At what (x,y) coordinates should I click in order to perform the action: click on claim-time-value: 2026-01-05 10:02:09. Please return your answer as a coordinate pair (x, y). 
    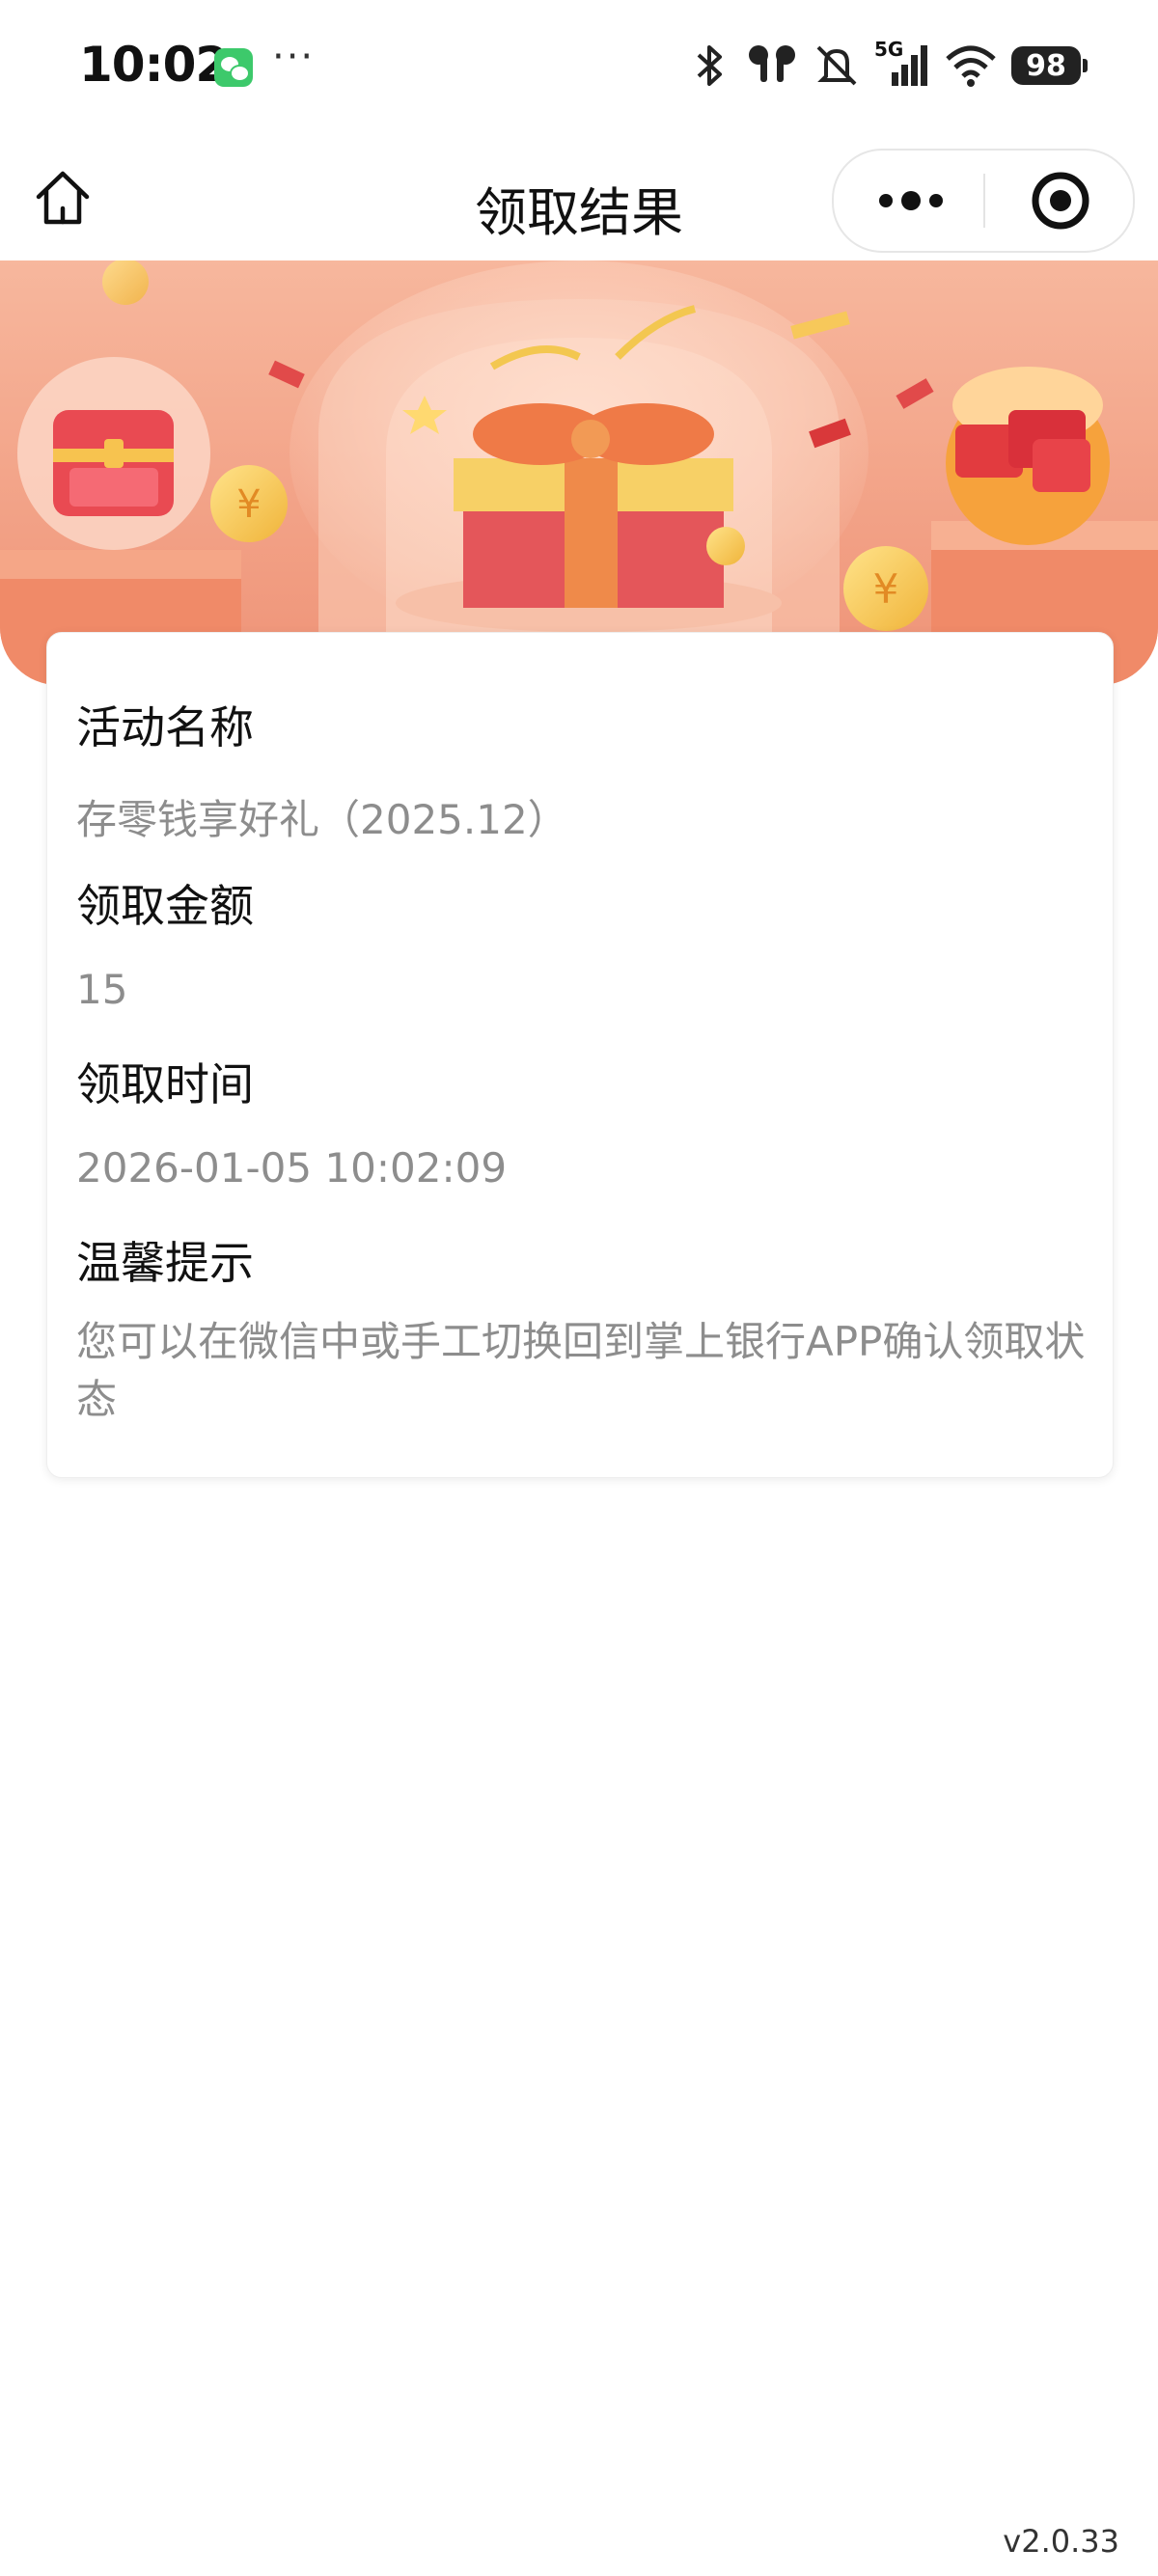
    Looking at the image, I should click on (292, 1168).